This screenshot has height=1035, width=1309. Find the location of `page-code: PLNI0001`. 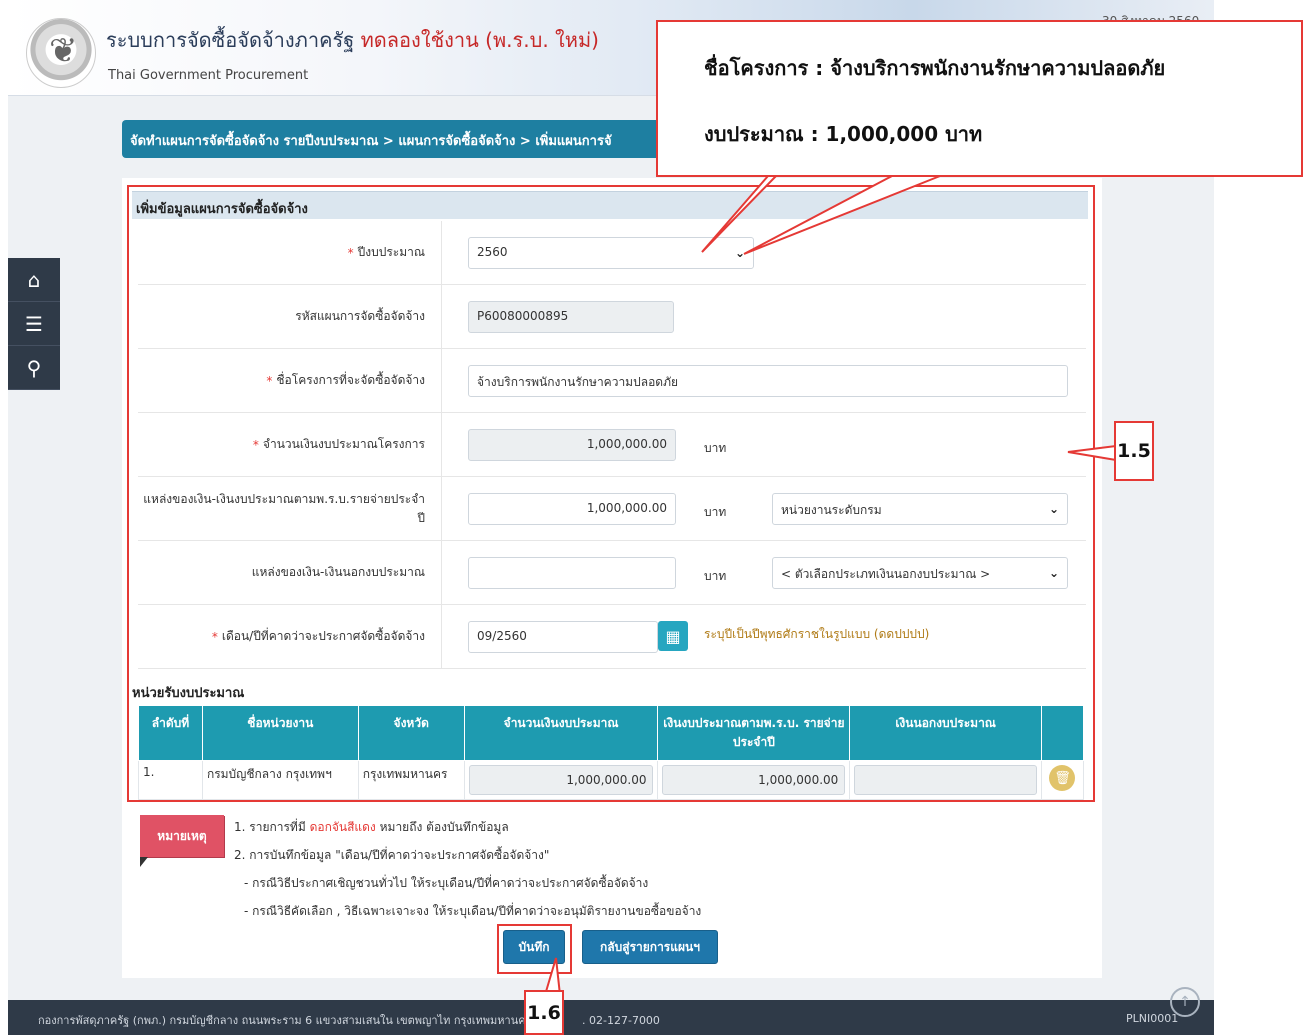

page-code: PLNI0001 is located at coordinates (1152, 1018).